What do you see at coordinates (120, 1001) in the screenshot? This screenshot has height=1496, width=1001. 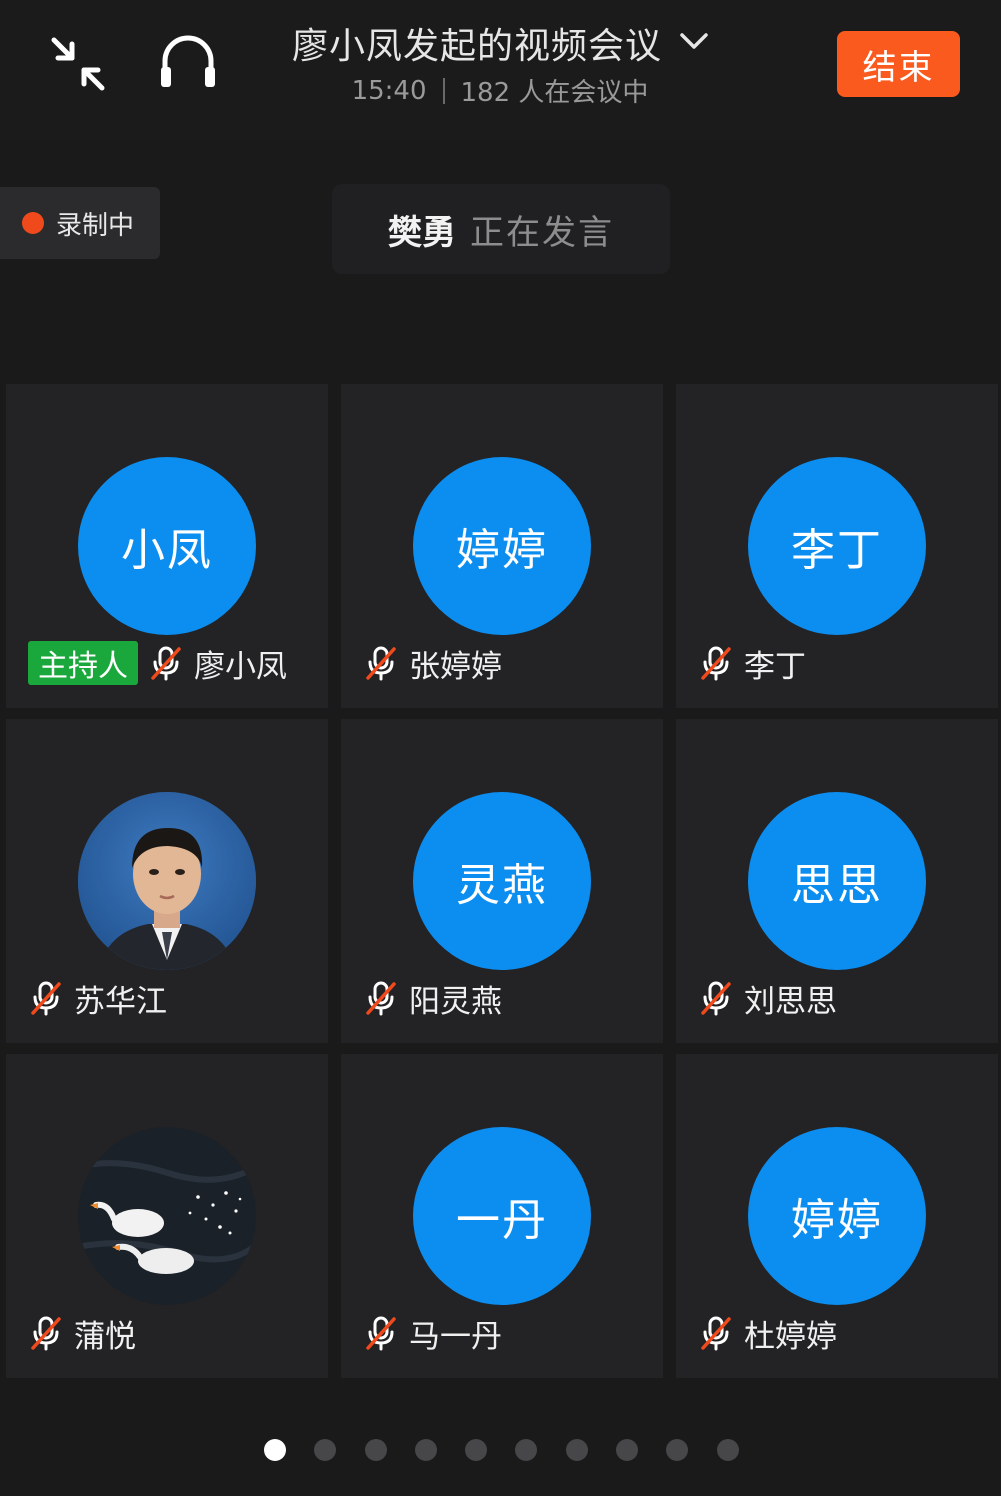 I see `participant-name: 苏华江` at bounding box center [120, 1001].